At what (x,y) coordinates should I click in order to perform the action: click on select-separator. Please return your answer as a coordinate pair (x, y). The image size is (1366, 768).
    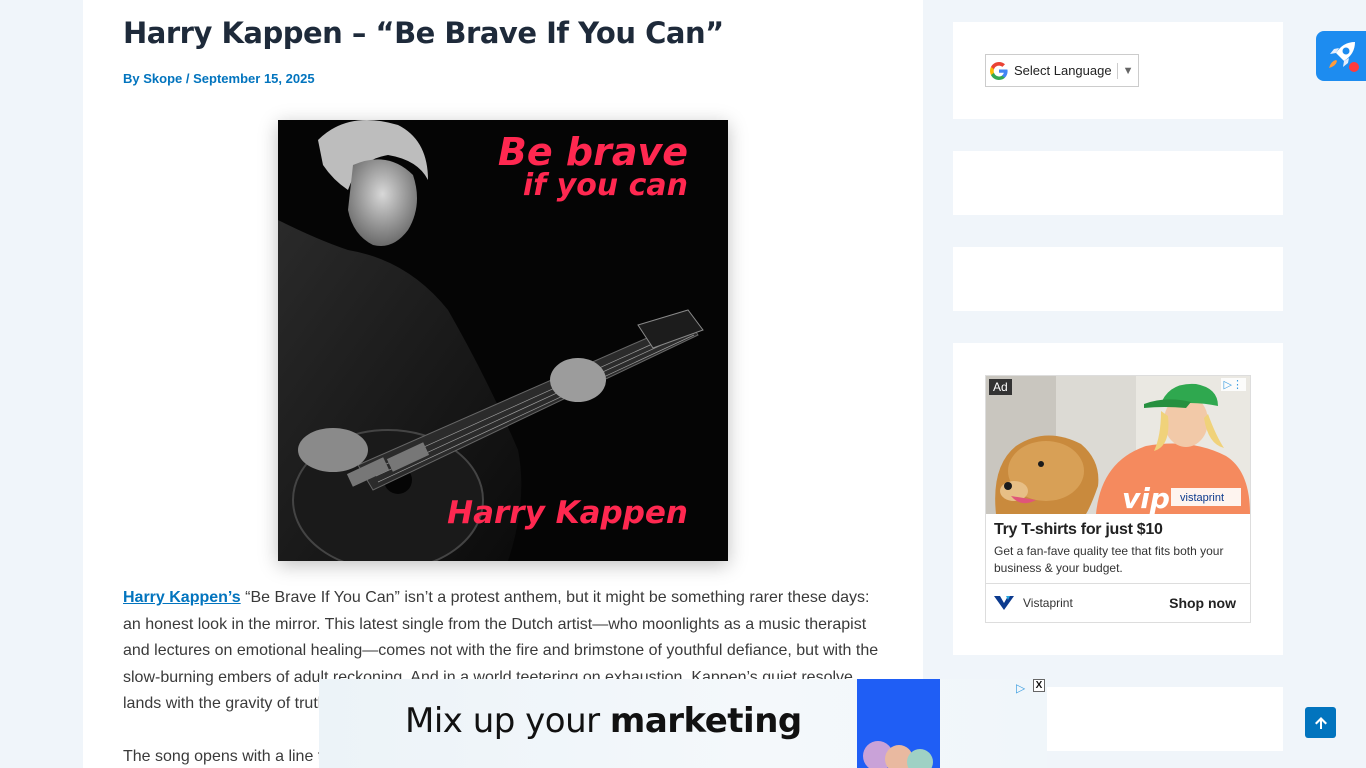
    Looking at the image, I should click on (1117, 70).